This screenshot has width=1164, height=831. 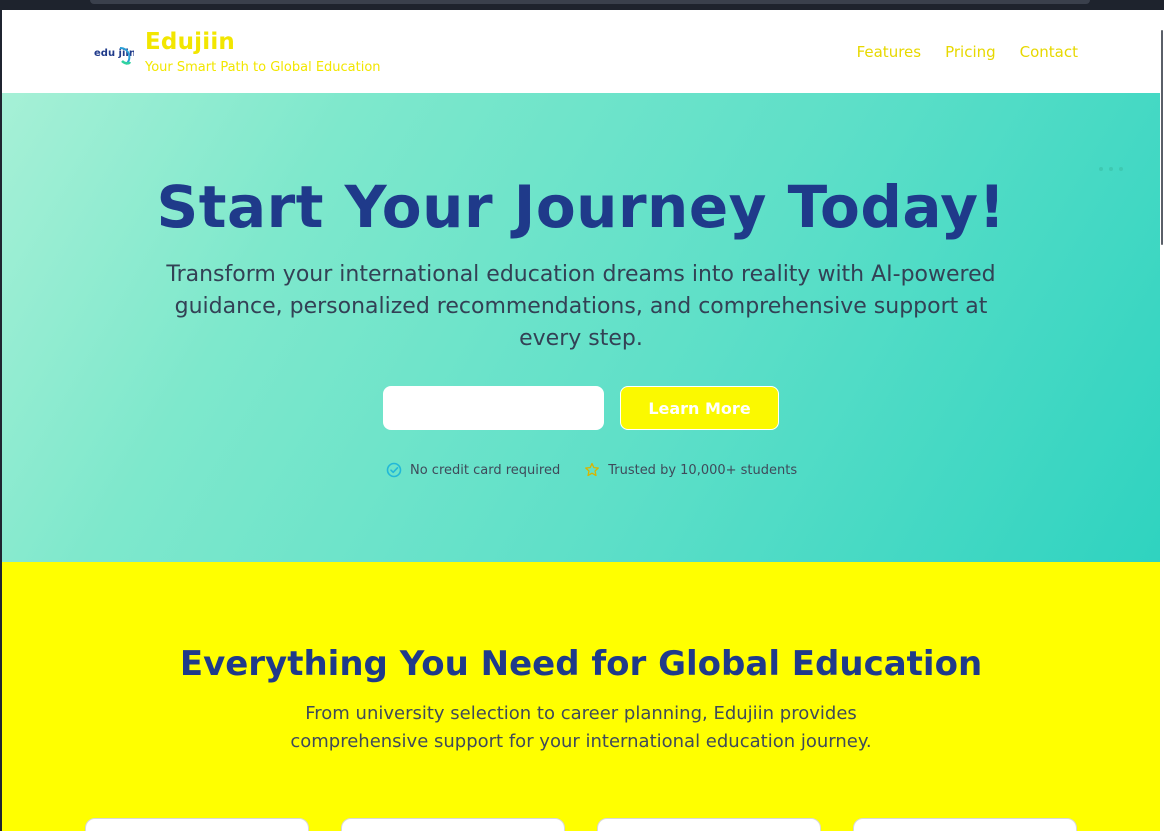 I want to click on trust-students: Trusted by 10,000+ students, so click(x=690, y=470).